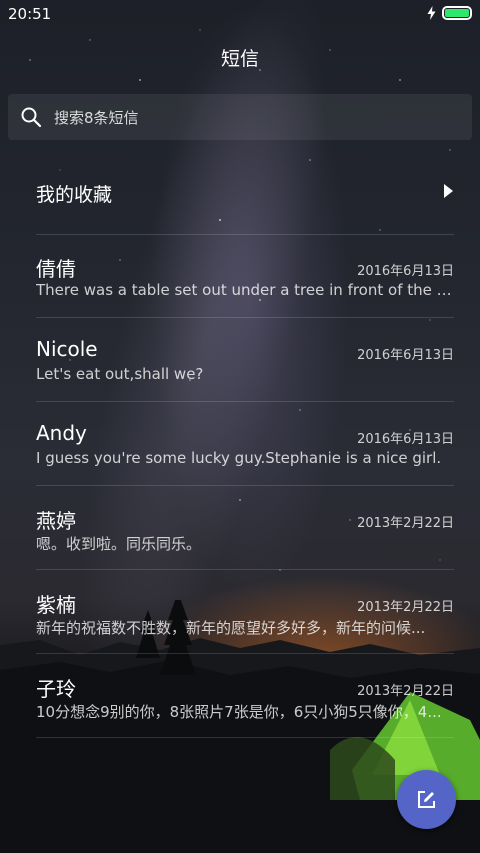 Image resolution: width=480 pixels, height=853 pixels. I want to click on contact-name: Nicole, so click(67, 349).